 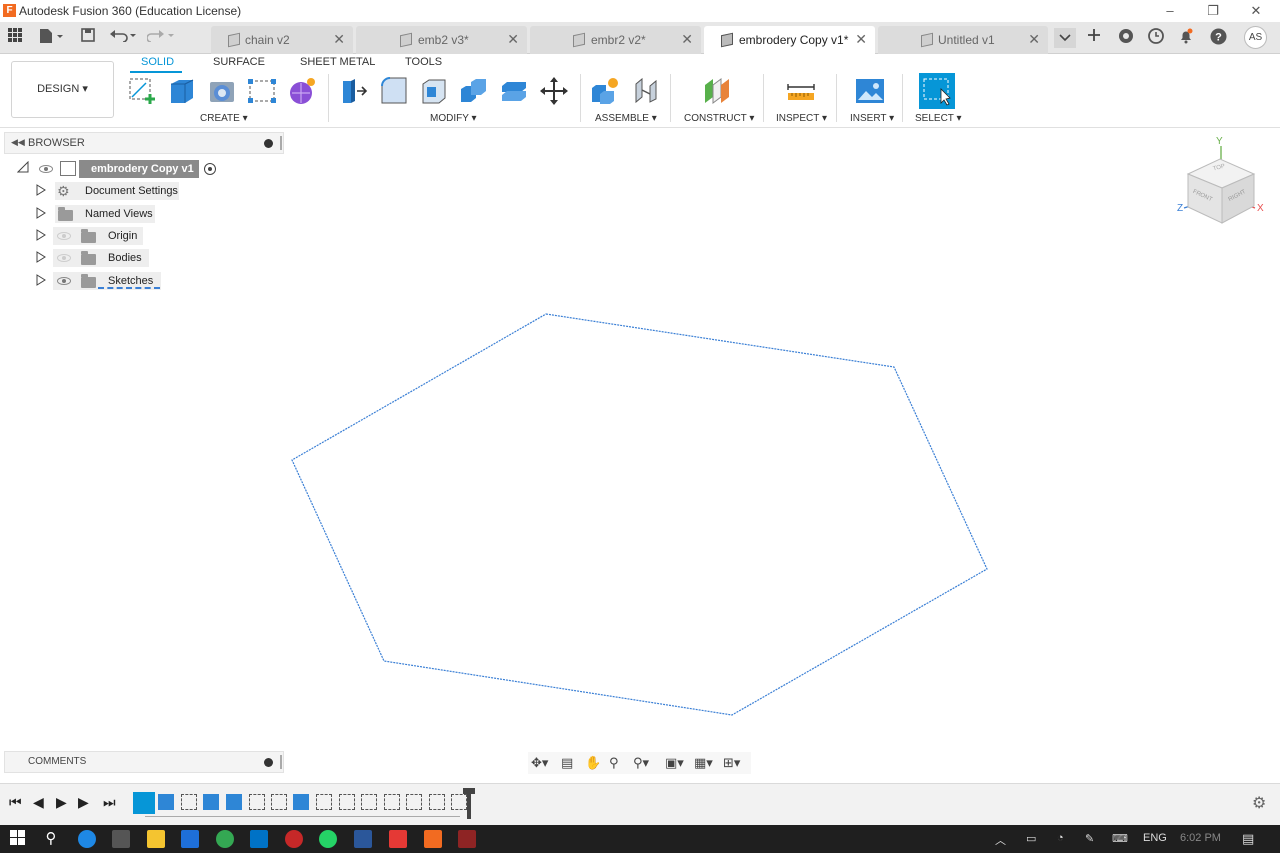 What do you see at coordinates (83, 802) in the screenshot?
I see `timeline-next-icon: ▶` at bounding box center [83, 802].